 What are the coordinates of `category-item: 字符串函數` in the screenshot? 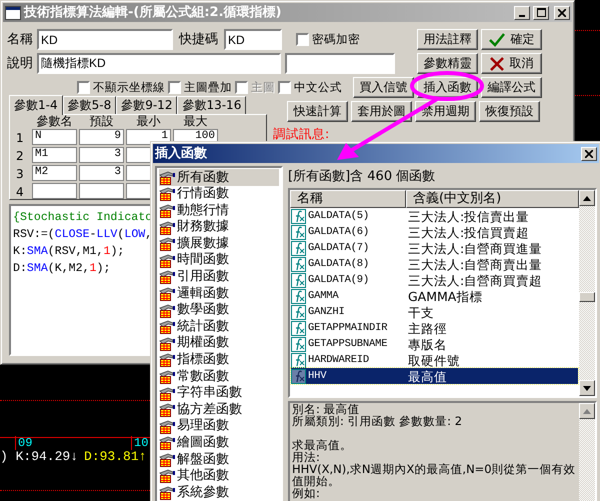 It's located at (219, 393).